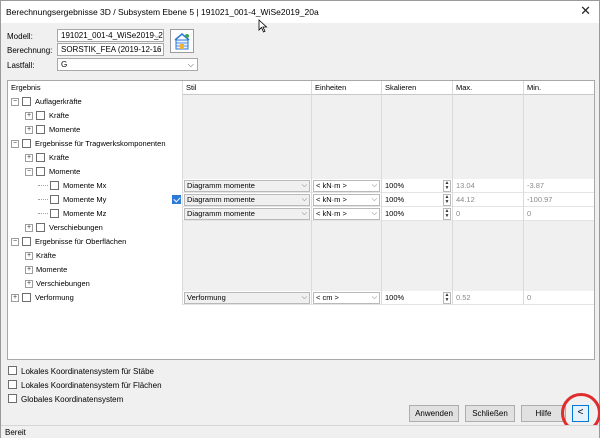 Image resolution: width=600 pixels, height=438 pixels. I want to click on result-cell: + Kräfte, so click(95, 256).